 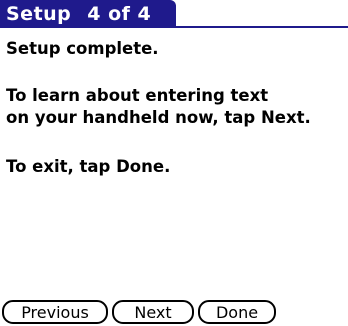 I want to click on learn-text-line-2: on your handheld now, tap Next., so click(x=158, y=117).